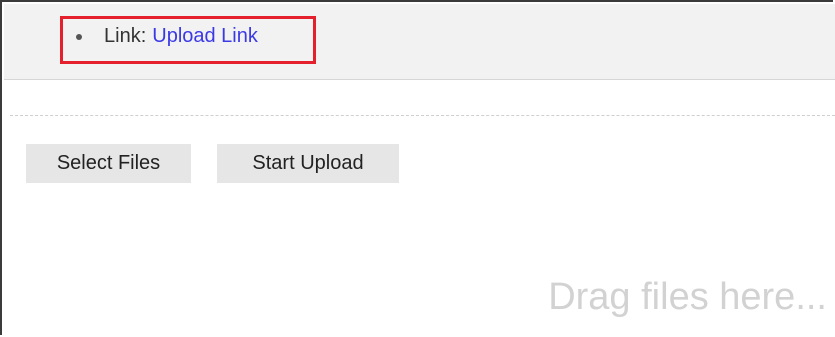  I want to click on start-upload-button: Start Upload, so click(308, 163).